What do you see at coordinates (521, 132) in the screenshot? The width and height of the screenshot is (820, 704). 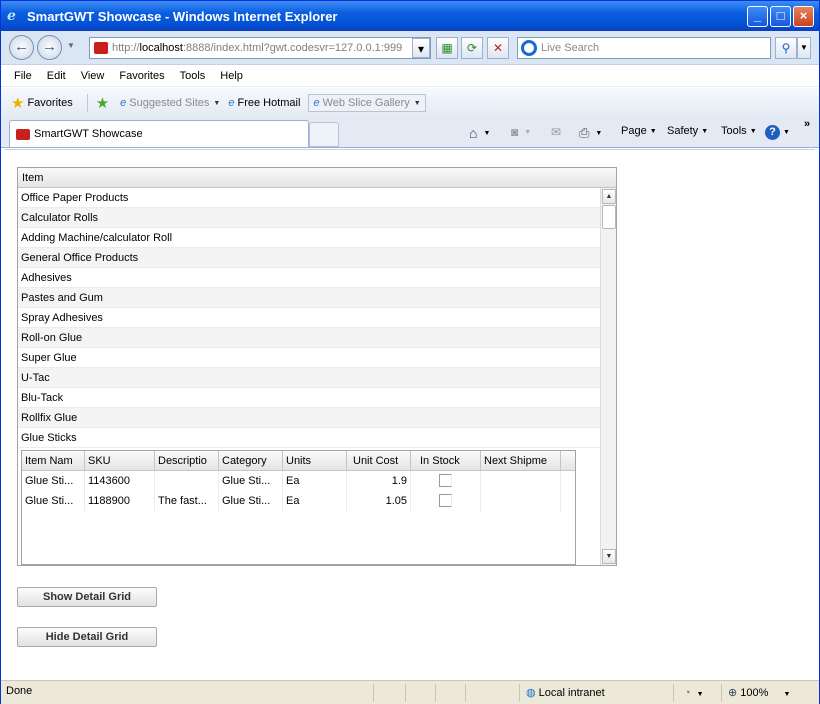 I see `feeds-button: ◙ ▼` at bounding box center [521, 132].